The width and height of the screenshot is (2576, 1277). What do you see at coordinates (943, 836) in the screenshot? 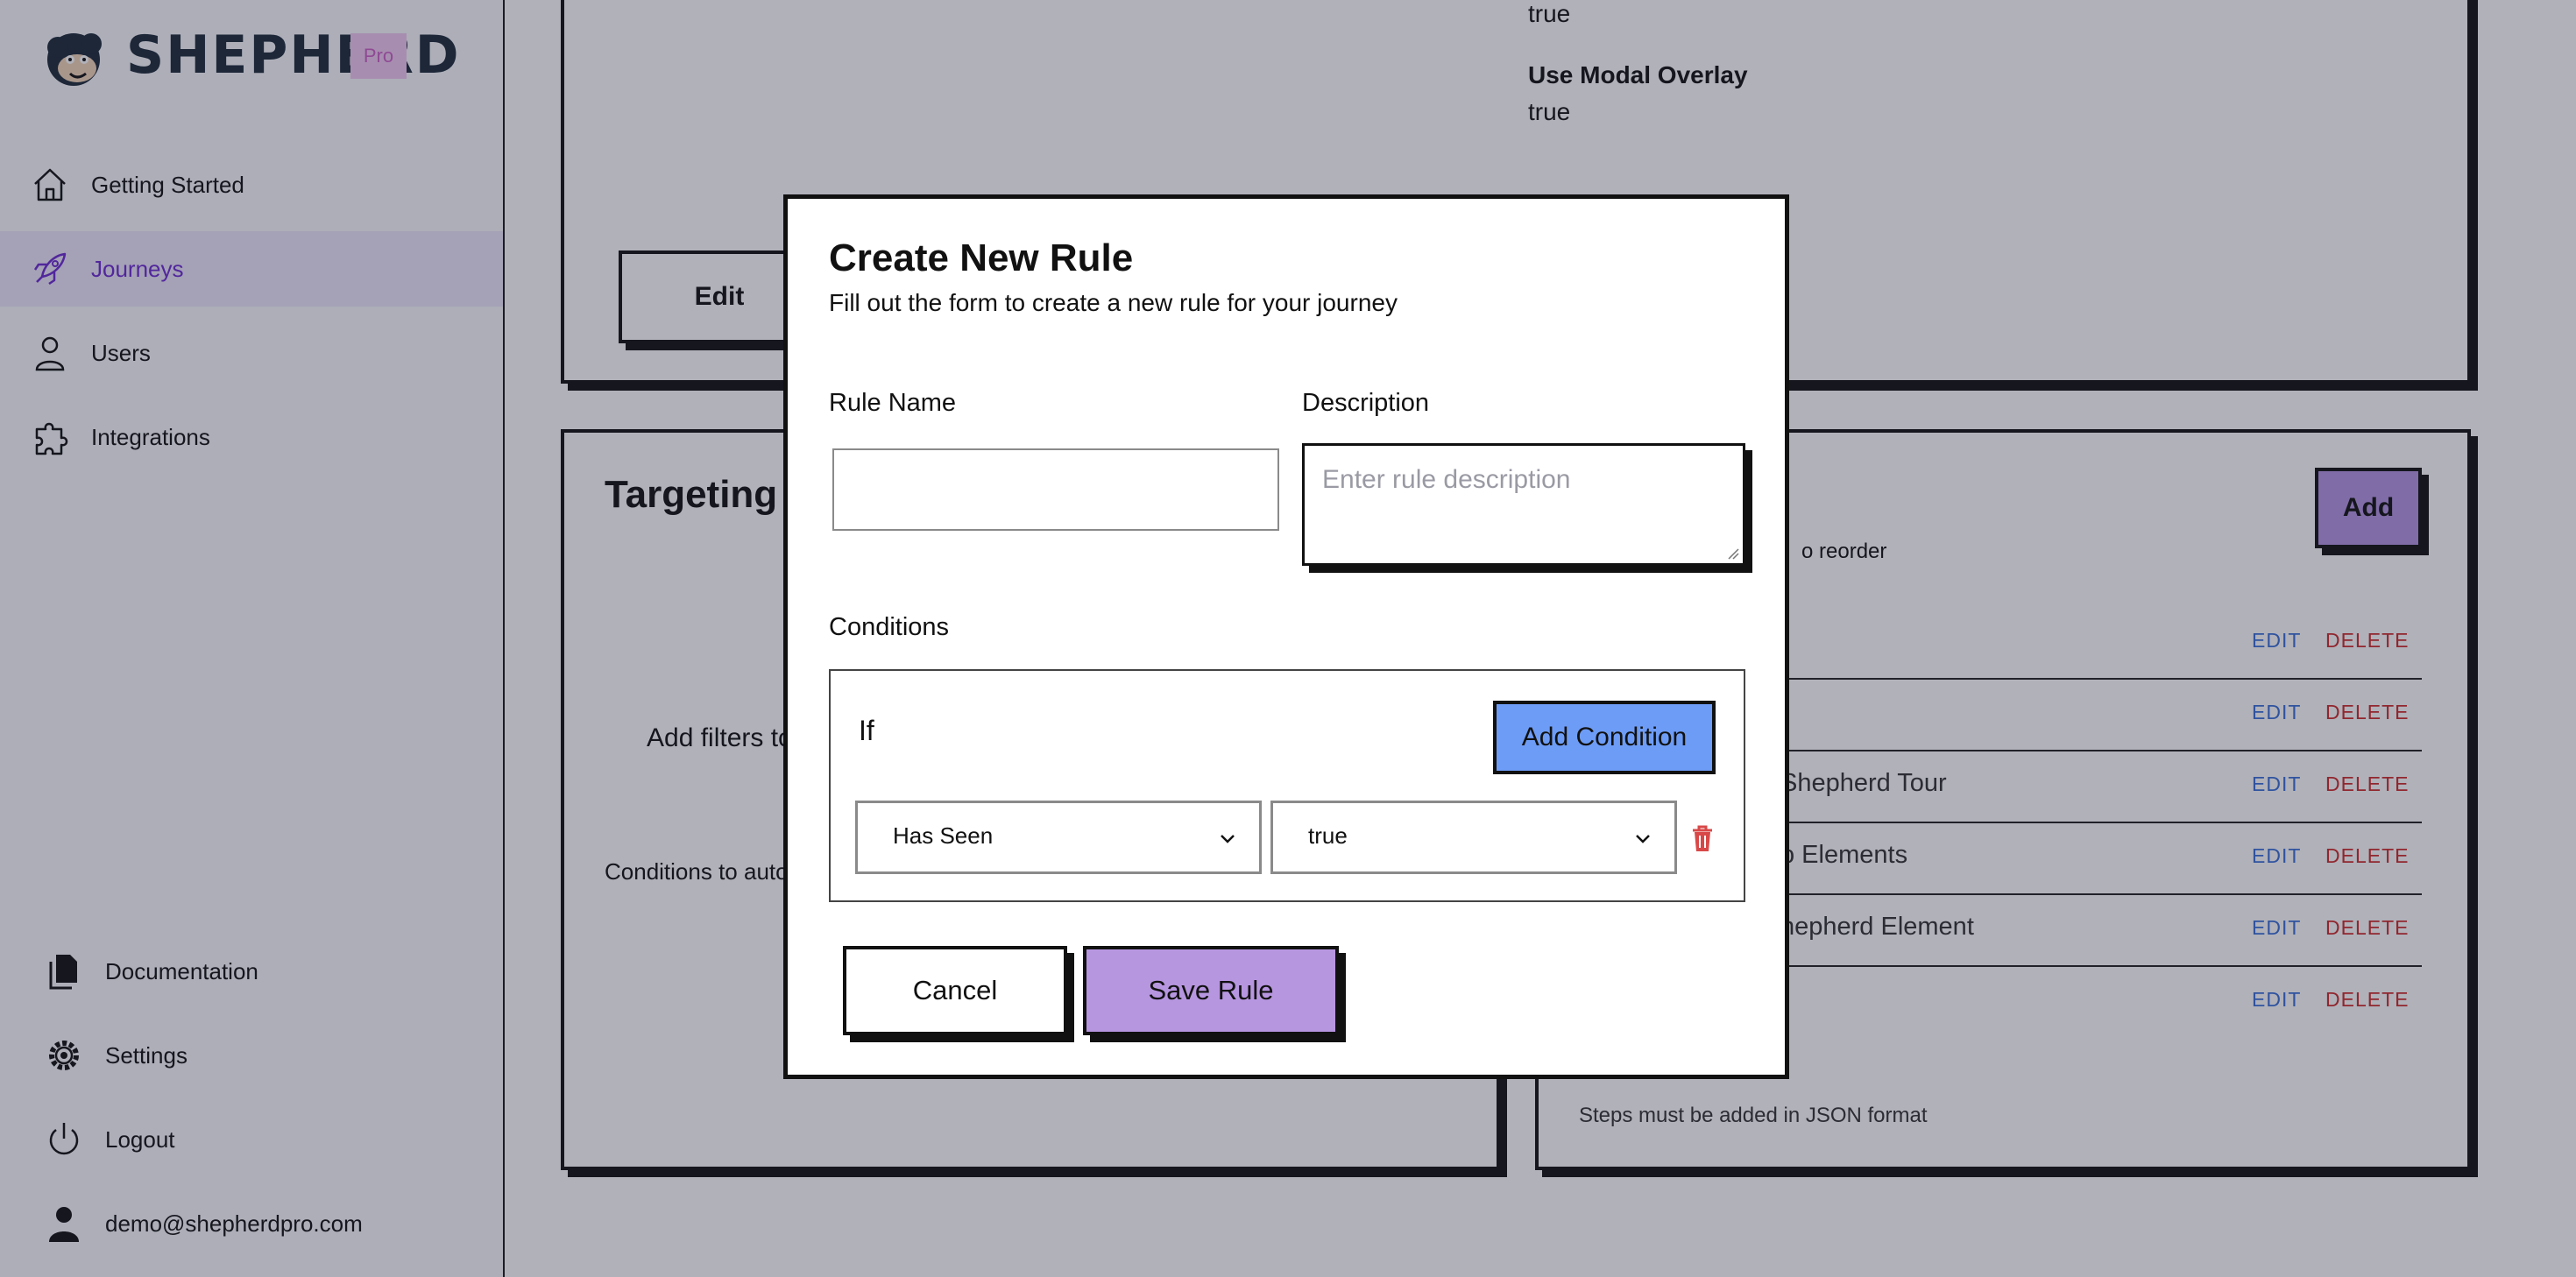
I see `condition-field-value: Has Seen` at bounding box center [943, 836].